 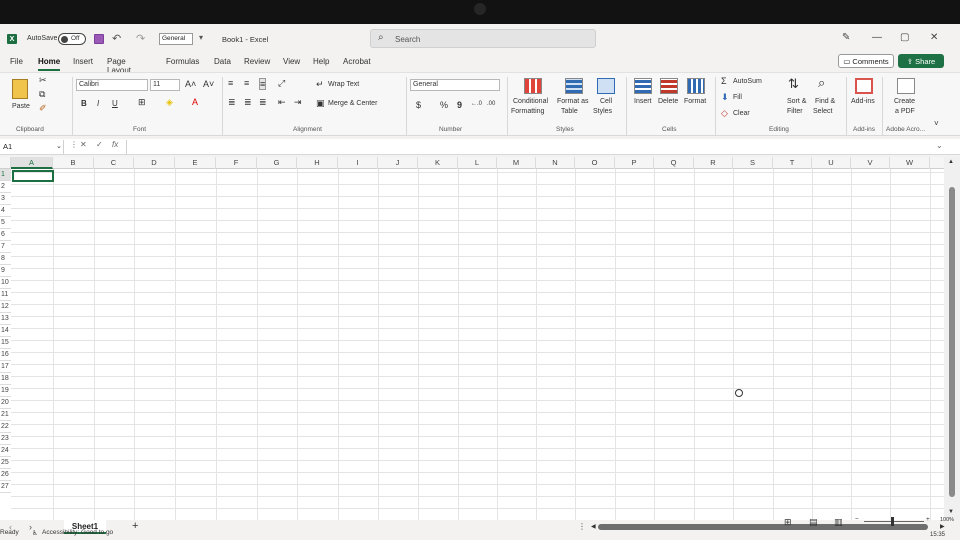 What do you see at coordinates (20, 89) in the screenshot?
I see `paste-icon` at bounding box center [20, 89].